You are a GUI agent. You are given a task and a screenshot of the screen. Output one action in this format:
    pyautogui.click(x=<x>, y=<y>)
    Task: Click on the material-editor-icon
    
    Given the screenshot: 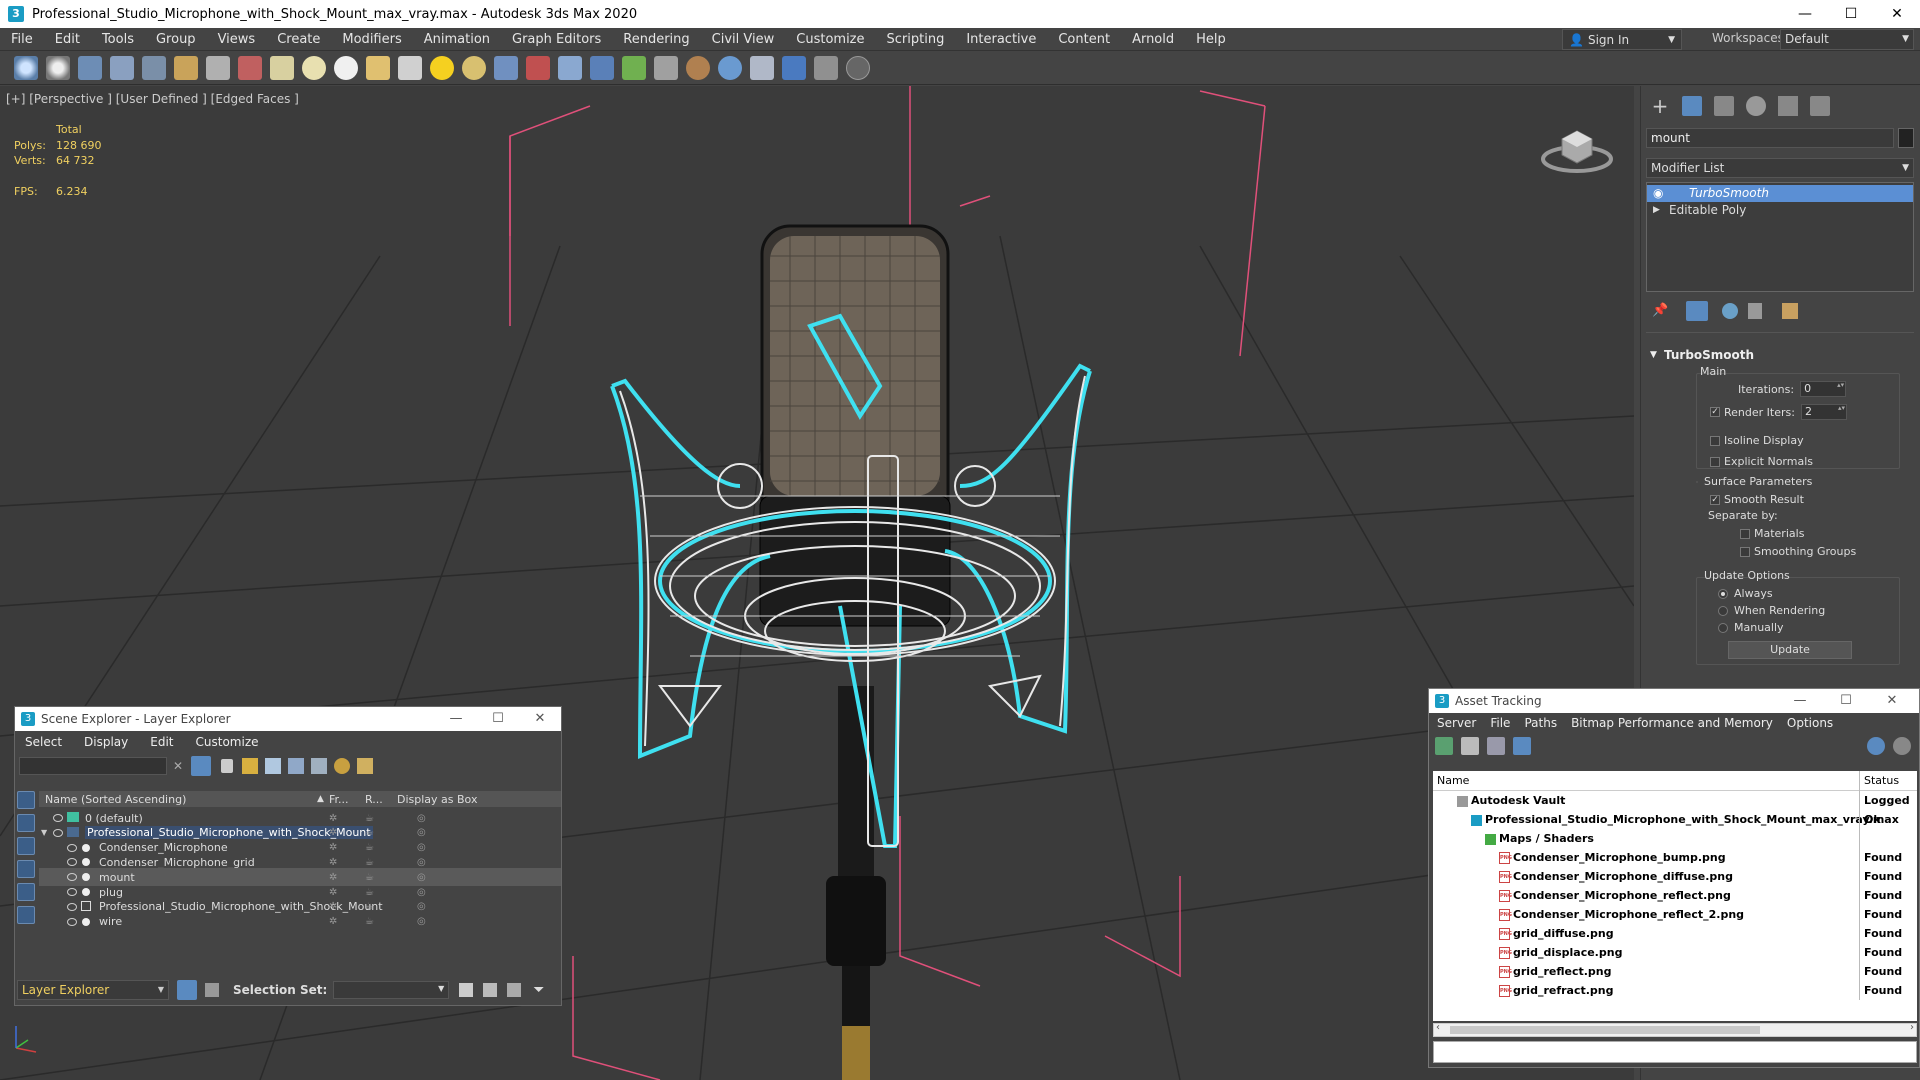 What is the action you would take?
    pyautogui.click(x=698, y=67)
    